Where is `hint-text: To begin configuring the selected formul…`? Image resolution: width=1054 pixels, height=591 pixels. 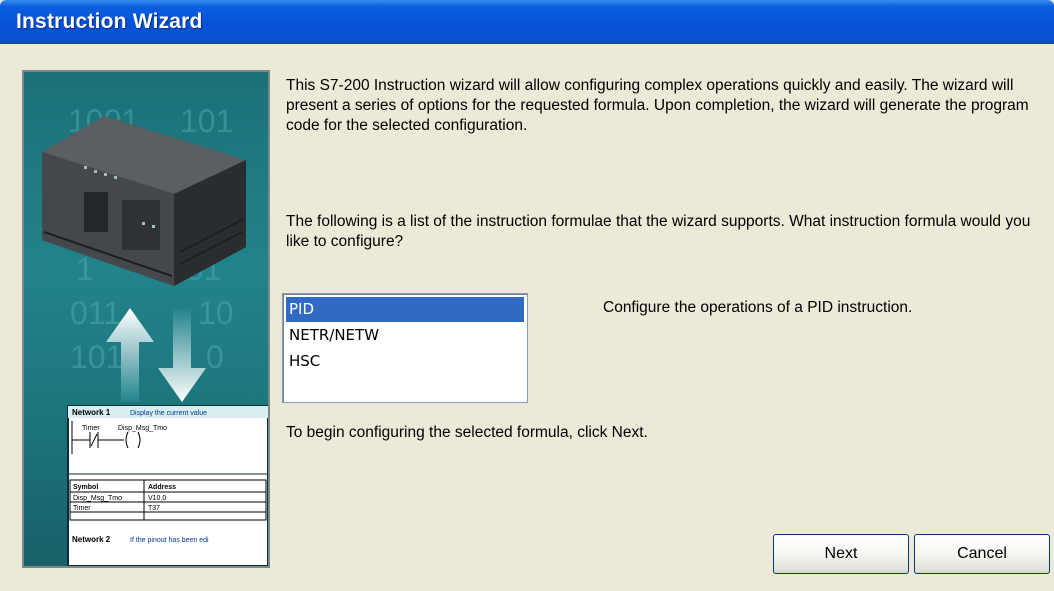
hint-text: To begin configuring the selected formul… is located at coordinates (467, 432).